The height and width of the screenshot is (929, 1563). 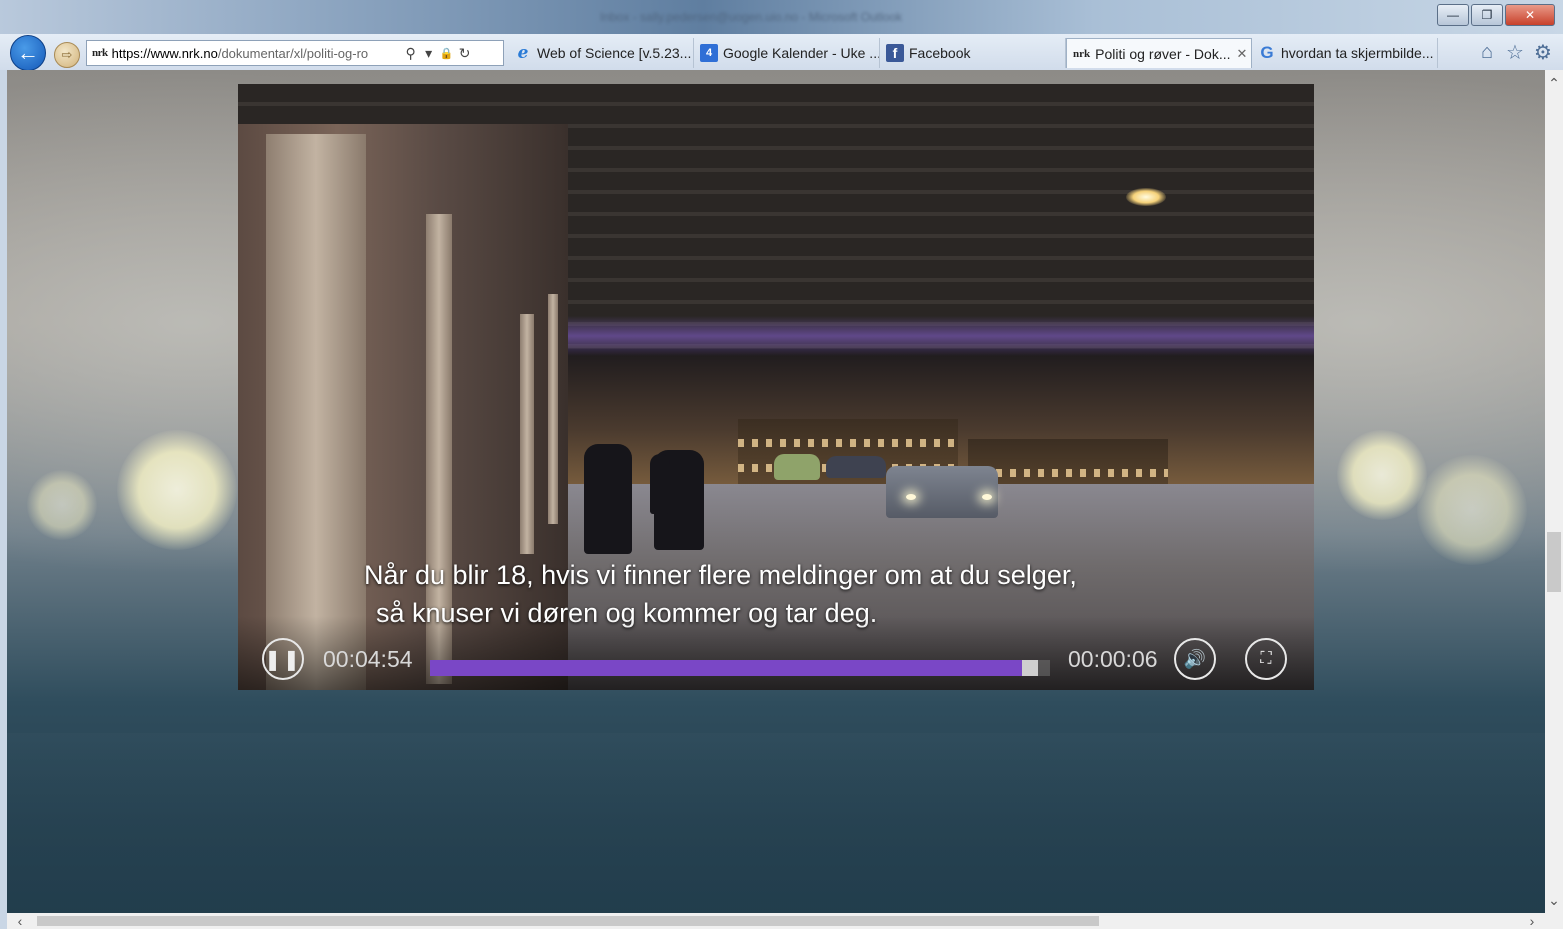 What do you see at coordinates (1453, 15) in the screenshot?
I see `minimize-button: —` at bounding box center [1453, 15].